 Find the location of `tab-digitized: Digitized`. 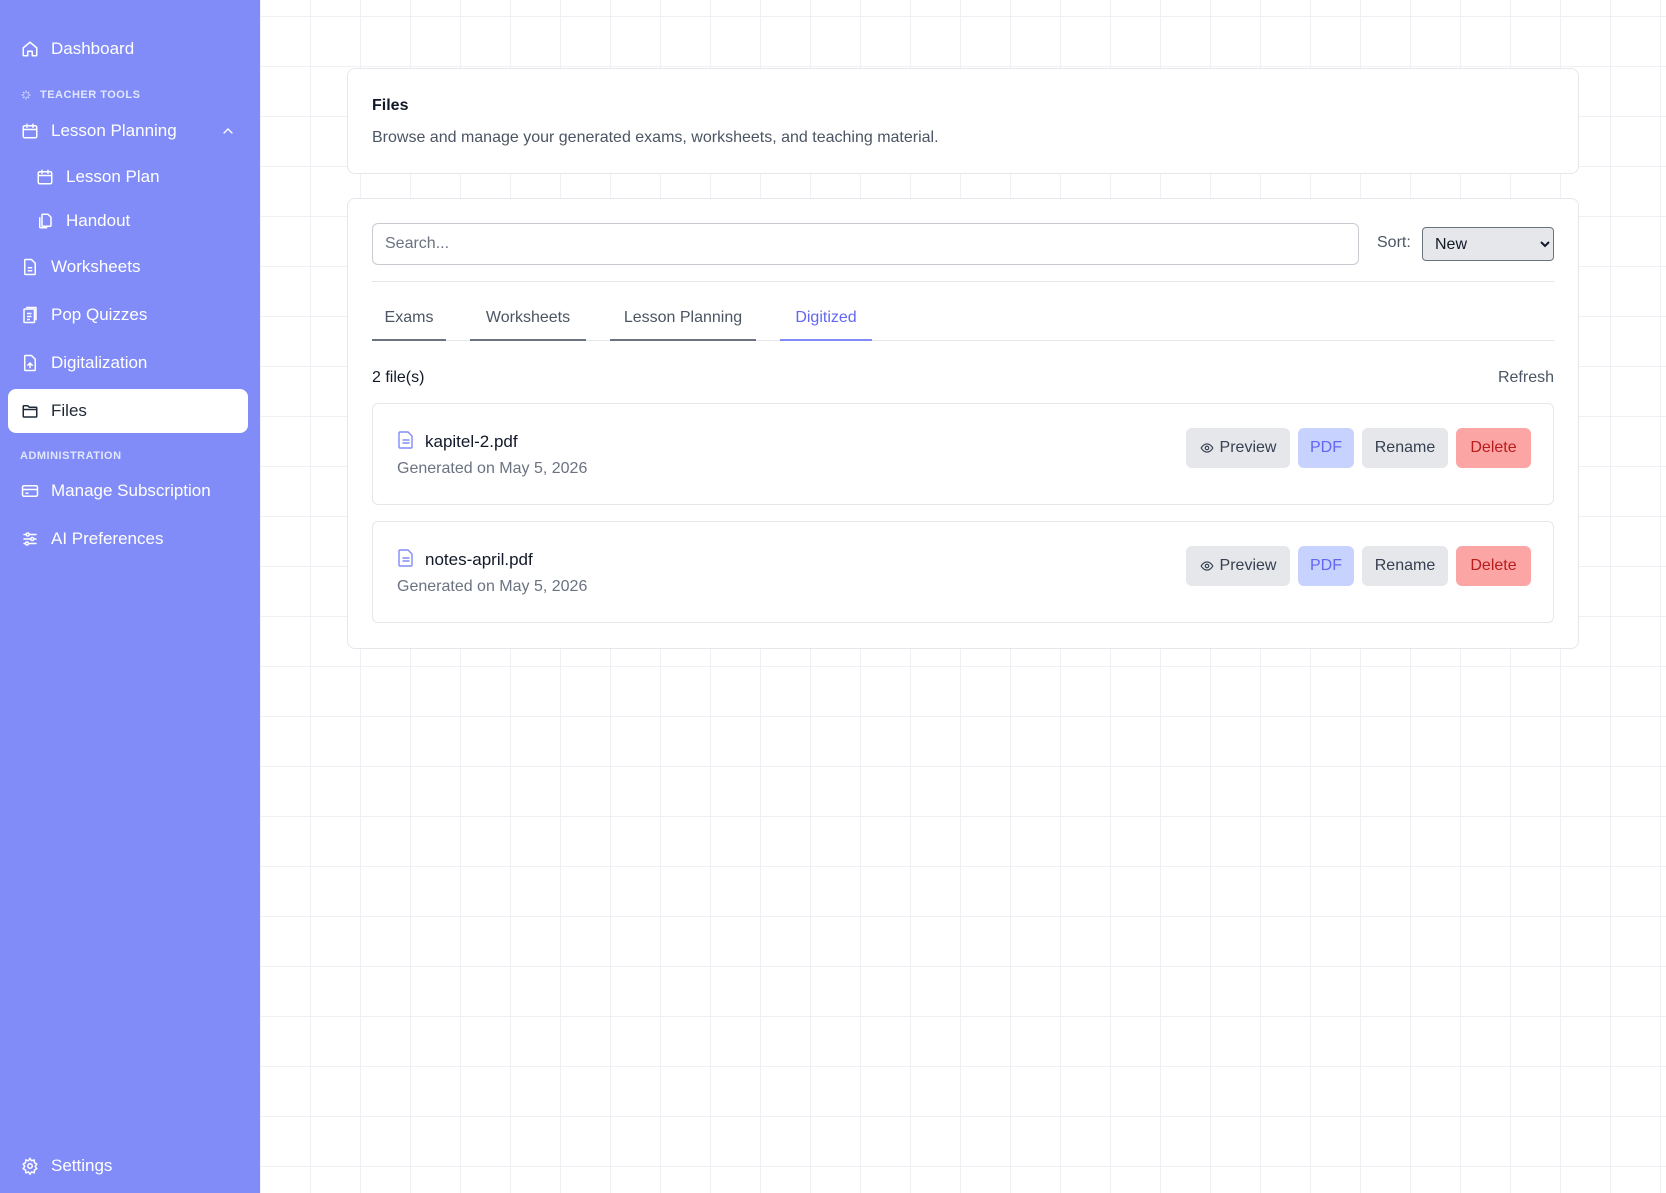

tab-digitized: Digitized is located at coordinates (826, 325).